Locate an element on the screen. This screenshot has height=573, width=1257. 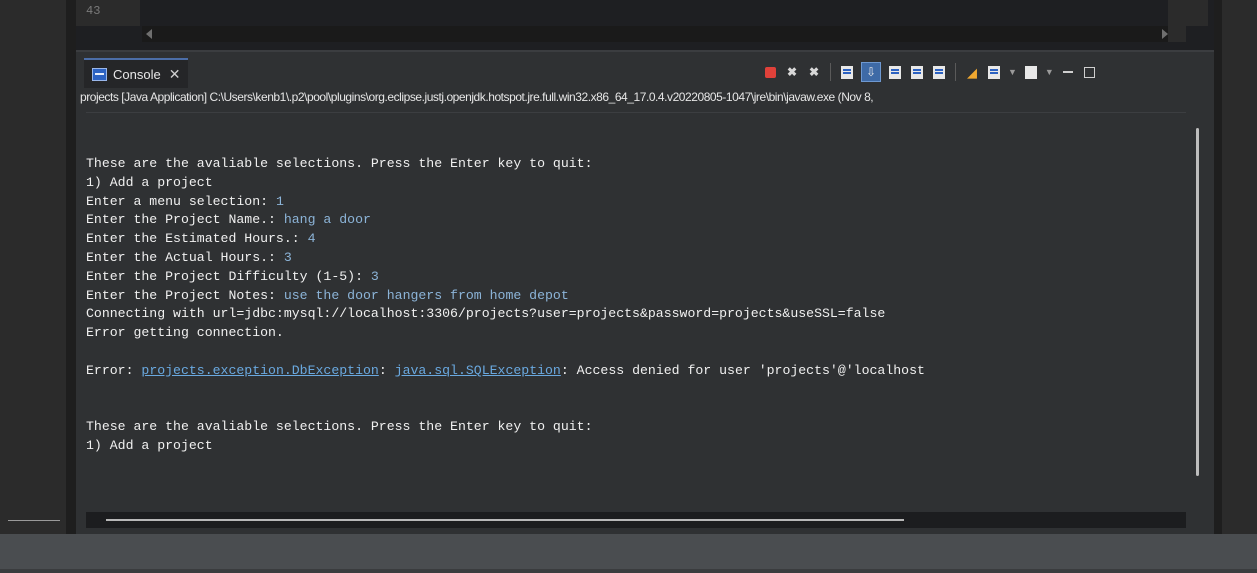
left-panel-divider is located at coordinates (71, 267).